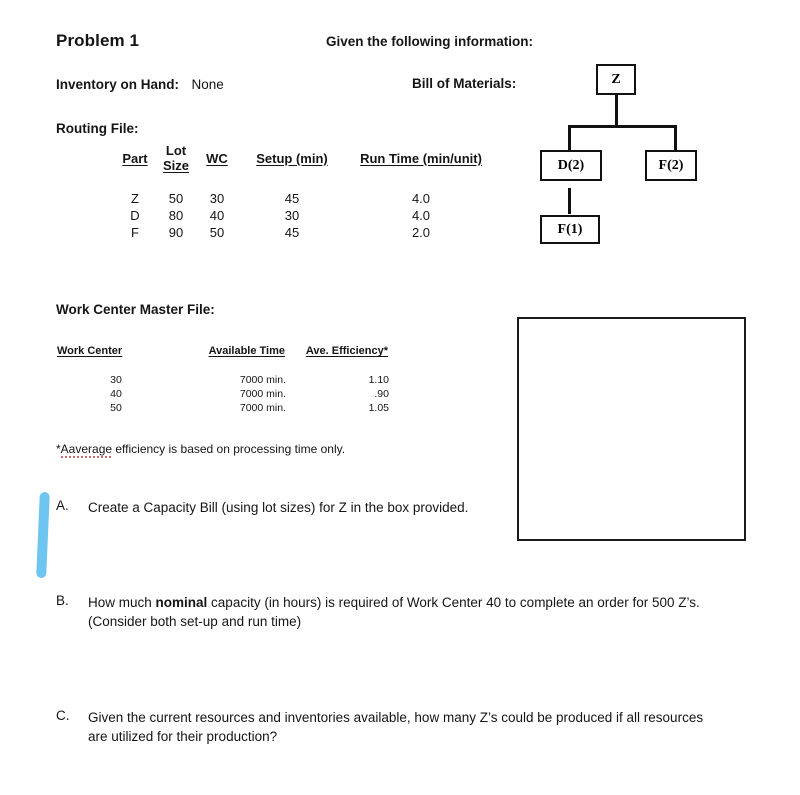 This screenshot has height=795, width=800. Describe the element at coordinates (292, 158) in the screenshot. I see `routing-header-setup: Setup (min)` at that location.